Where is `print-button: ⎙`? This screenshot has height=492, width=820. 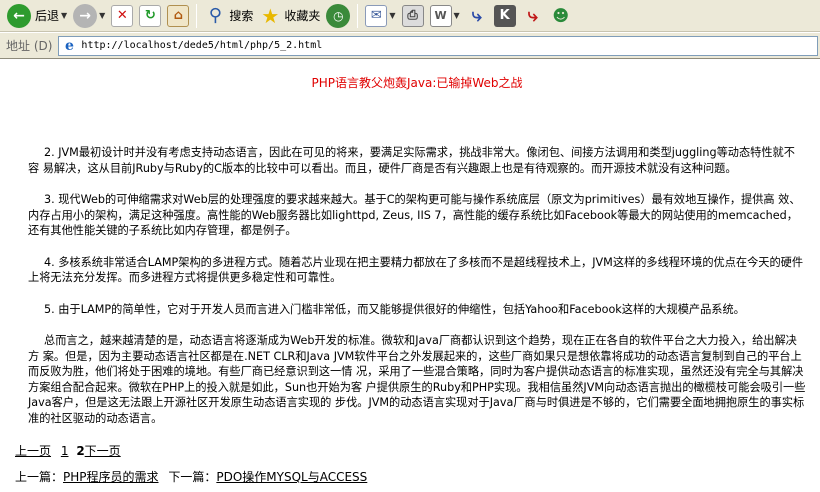
print-button: ⎙ is located at coordinates (413, 16).